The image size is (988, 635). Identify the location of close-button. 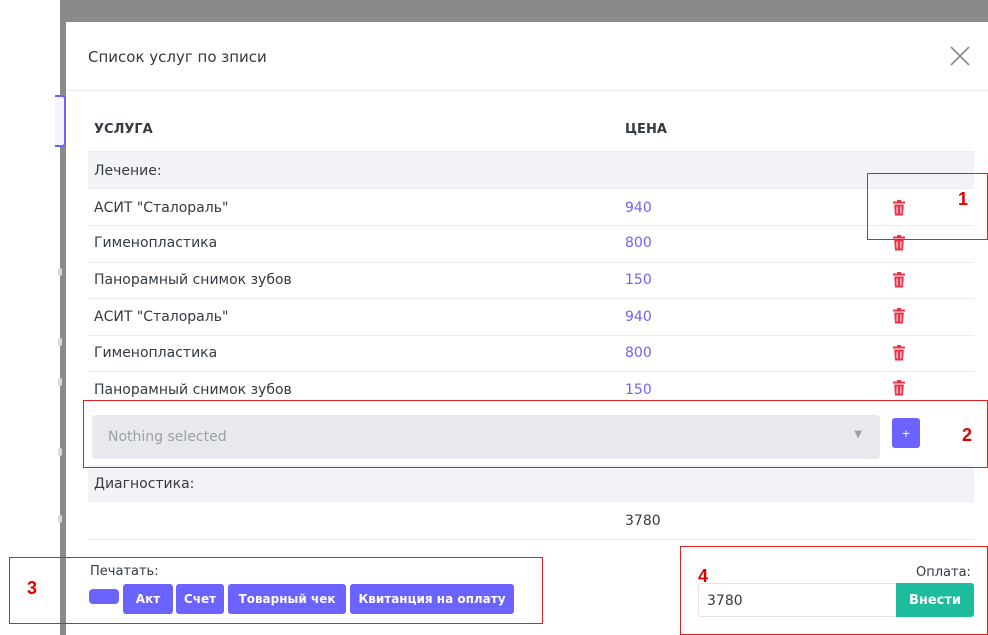
(960, 56).